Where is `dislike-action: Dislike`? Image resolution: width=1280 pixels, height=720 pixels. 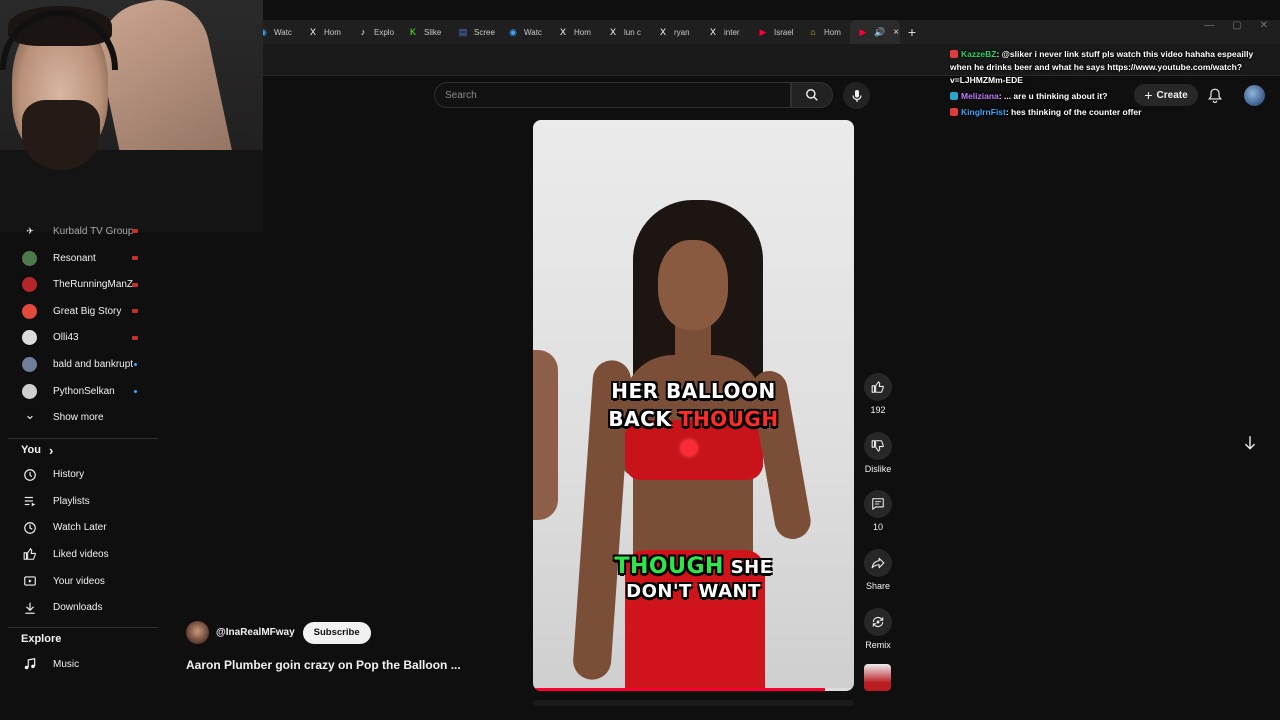 dislike-action: Dislike is located at coordinates (878, 453).